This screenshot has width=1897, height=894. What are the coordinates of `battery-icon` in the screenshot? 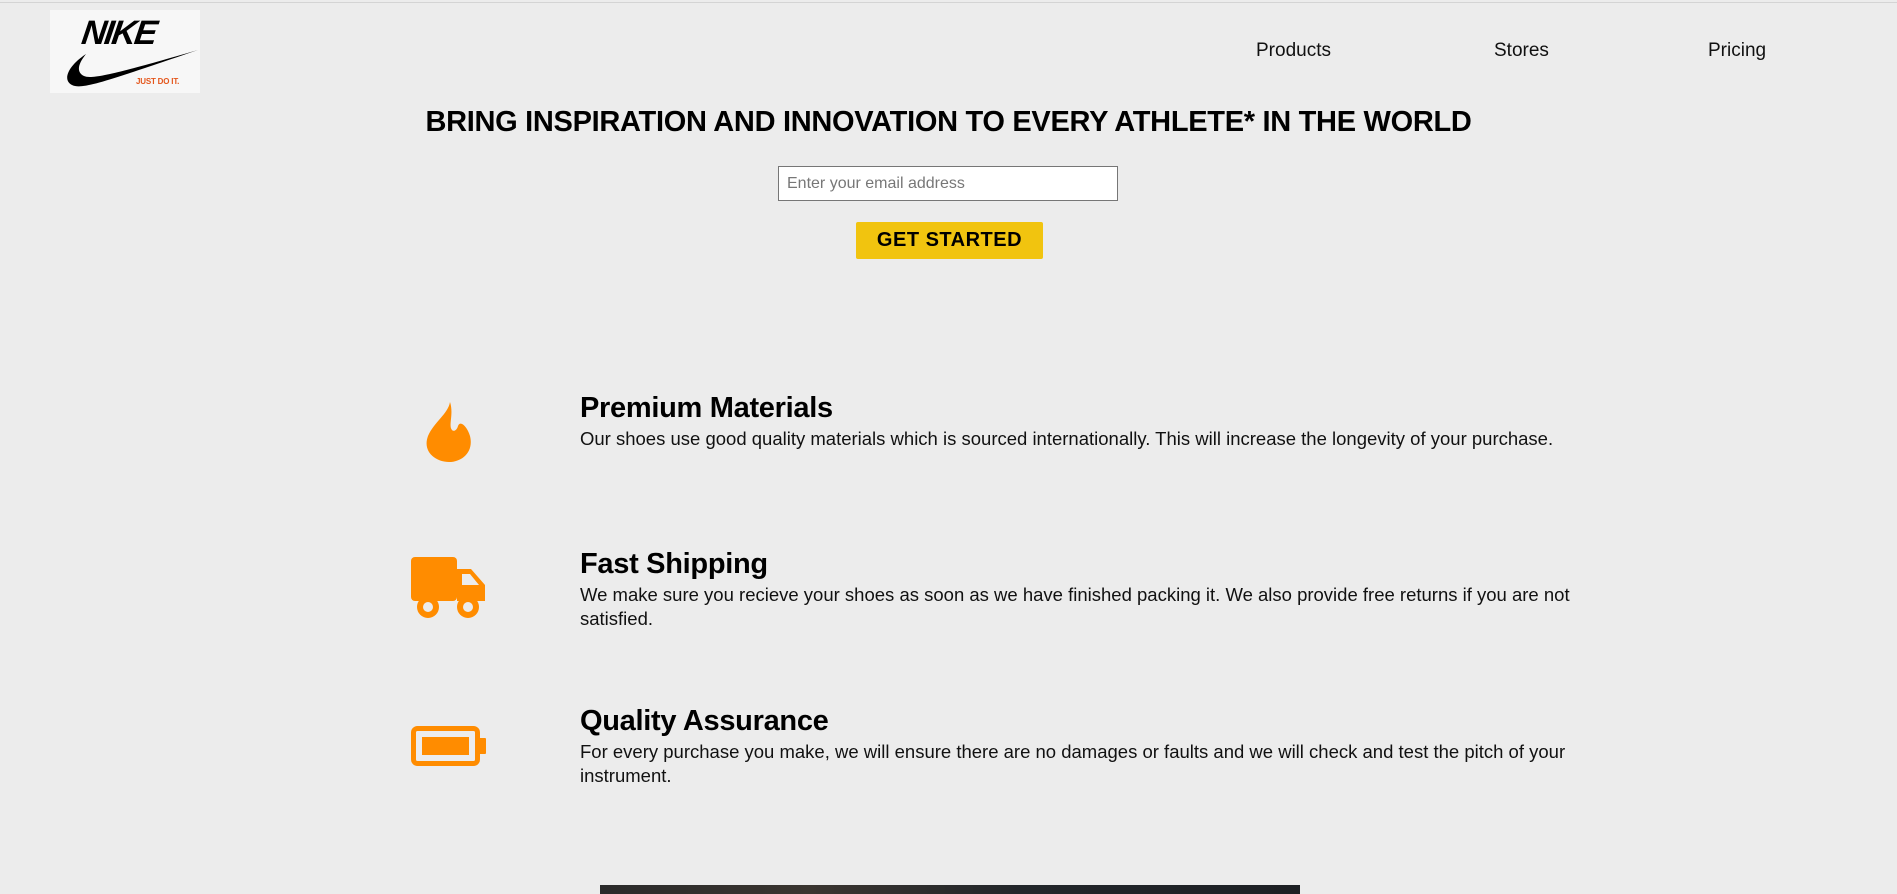 It's located at (449, 748).